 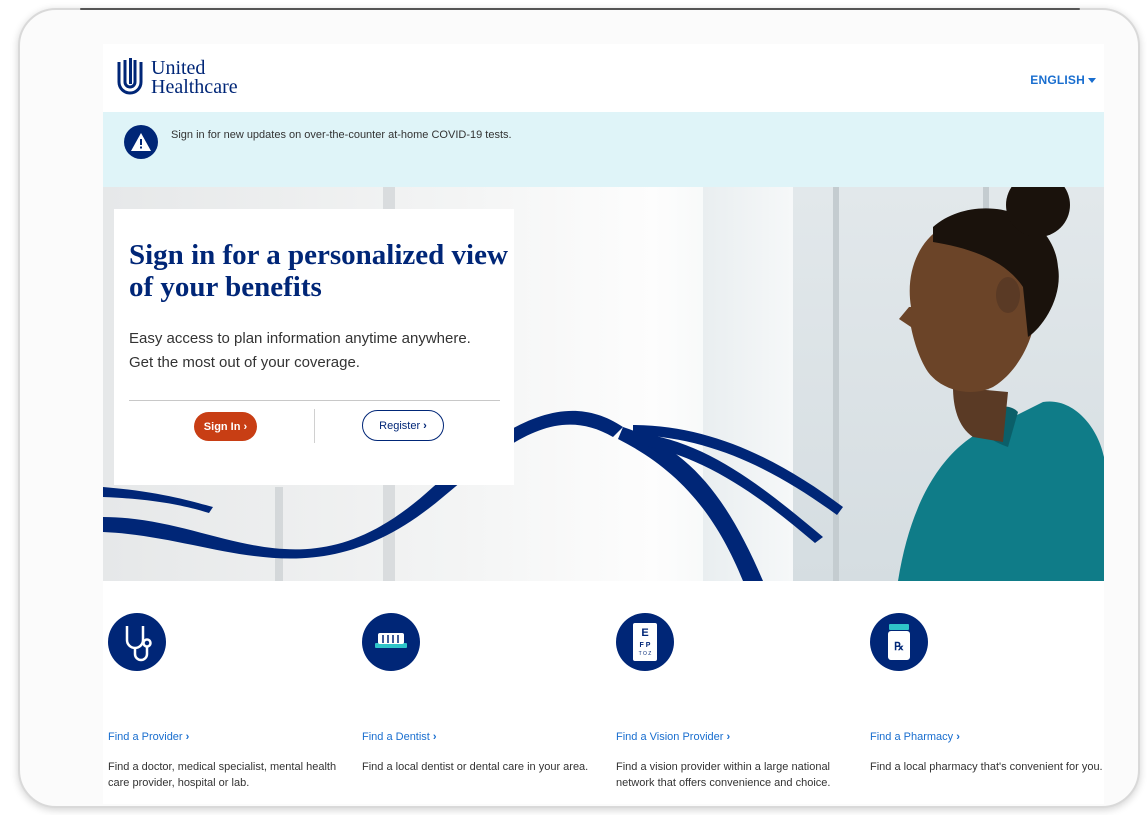 What do you see at coordinates (400, 425) in the screenshot?
I see `register-label: Register` at bounding box center [400, 425].